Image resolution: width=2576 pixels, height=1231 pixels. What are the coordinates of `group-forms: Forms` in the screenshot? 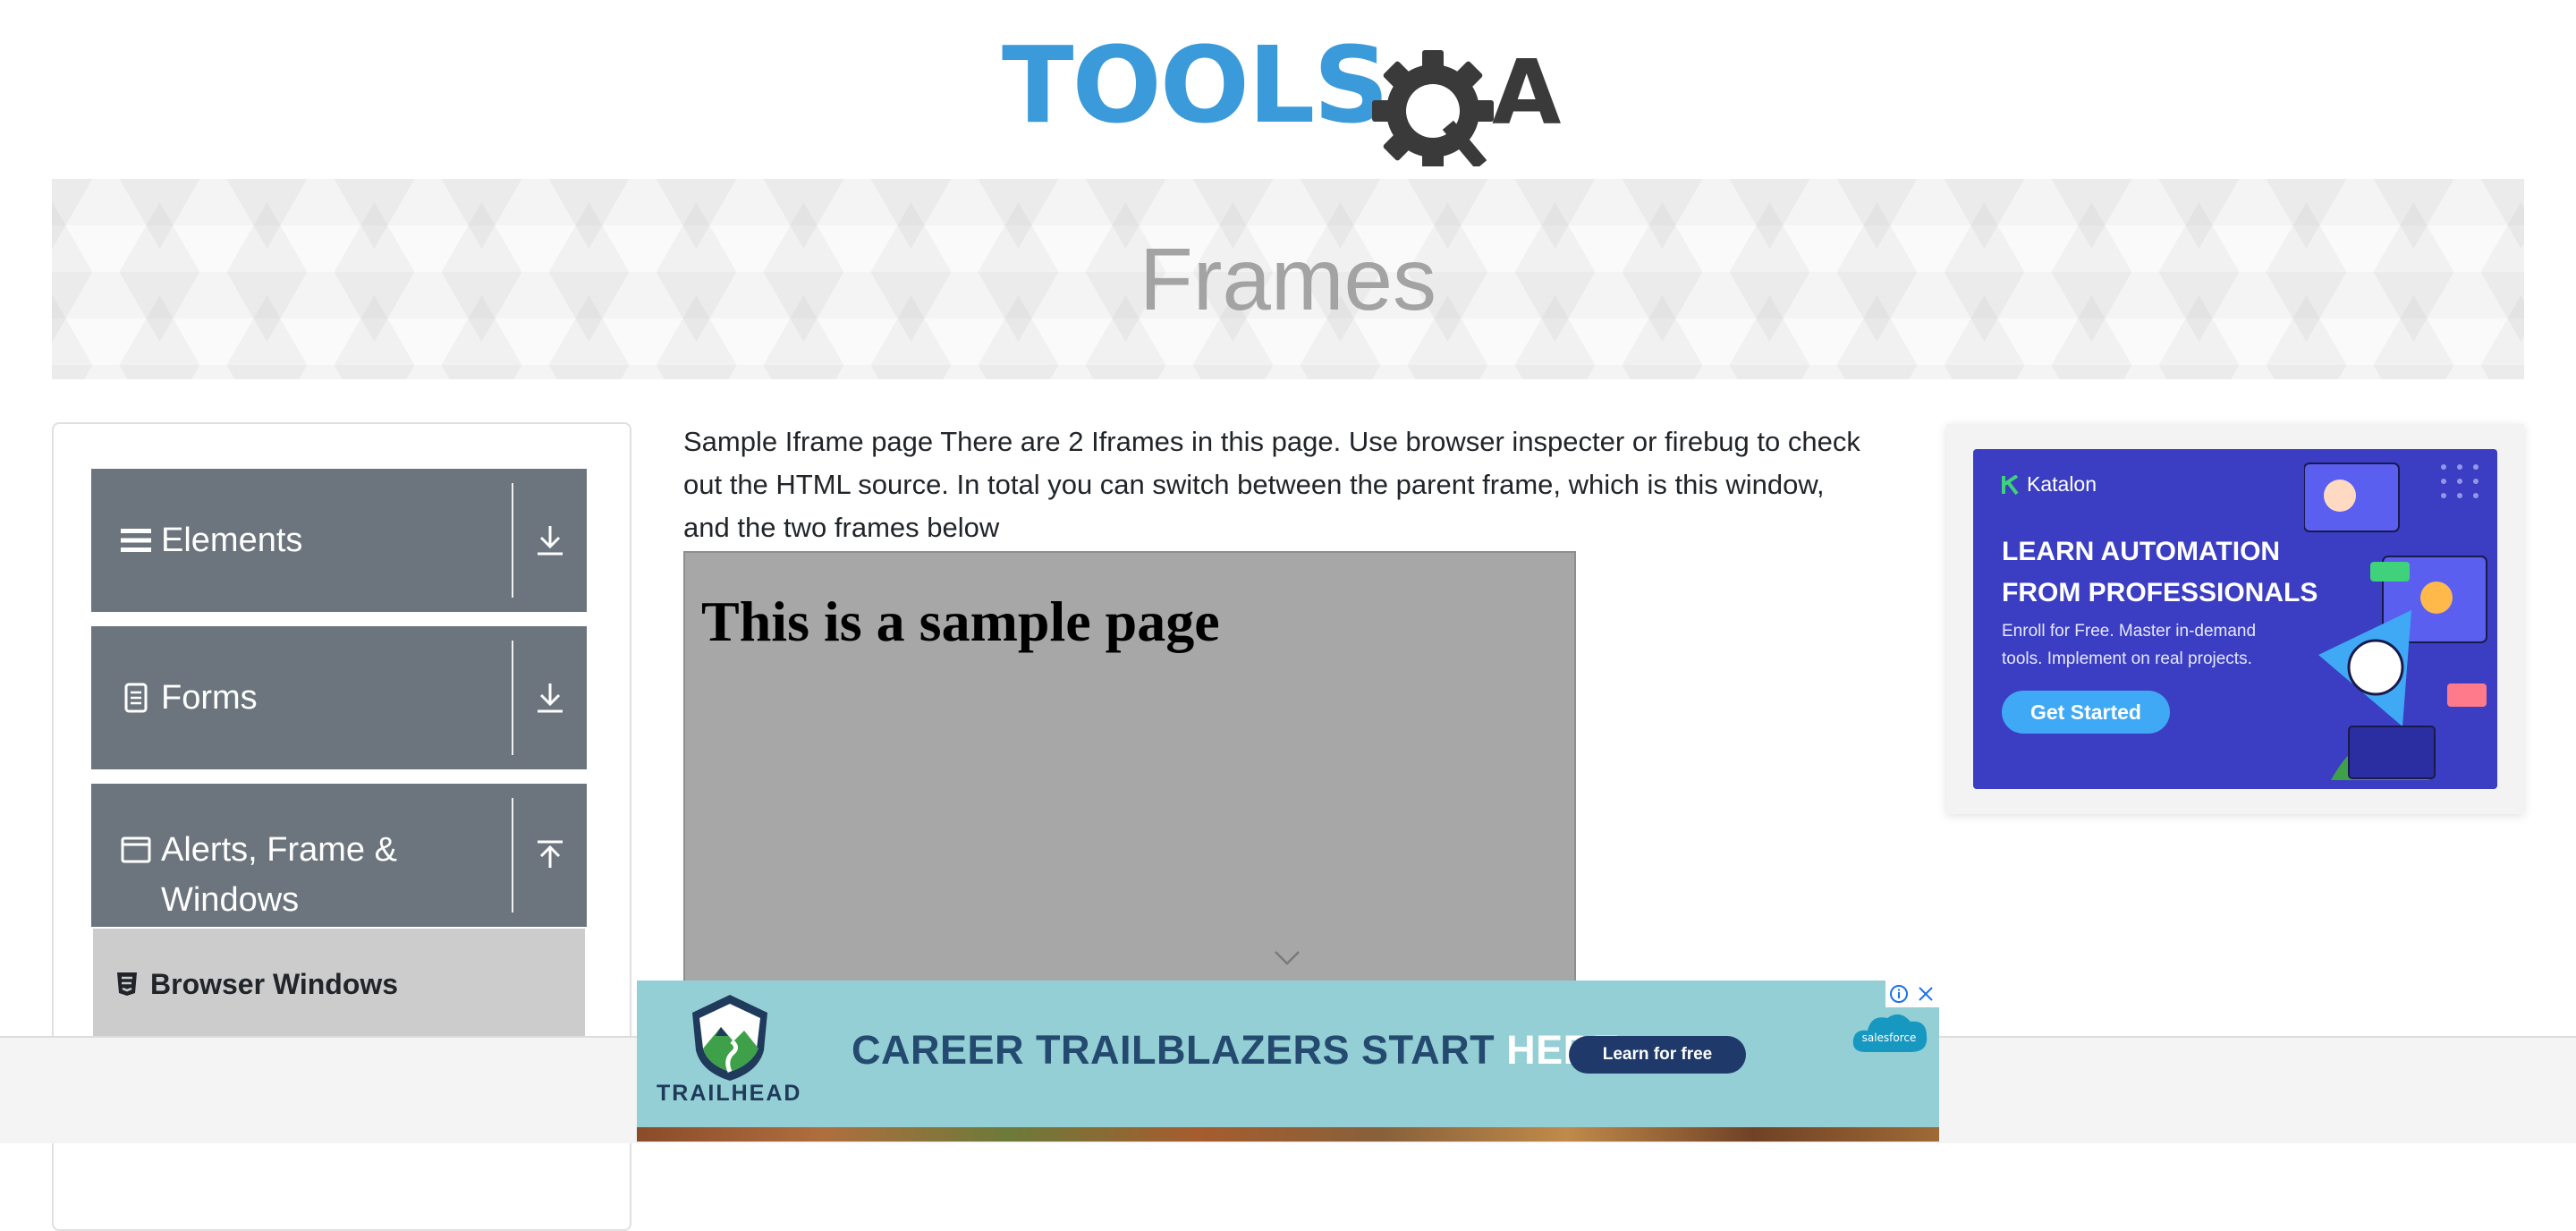 It's located at (339, 697).